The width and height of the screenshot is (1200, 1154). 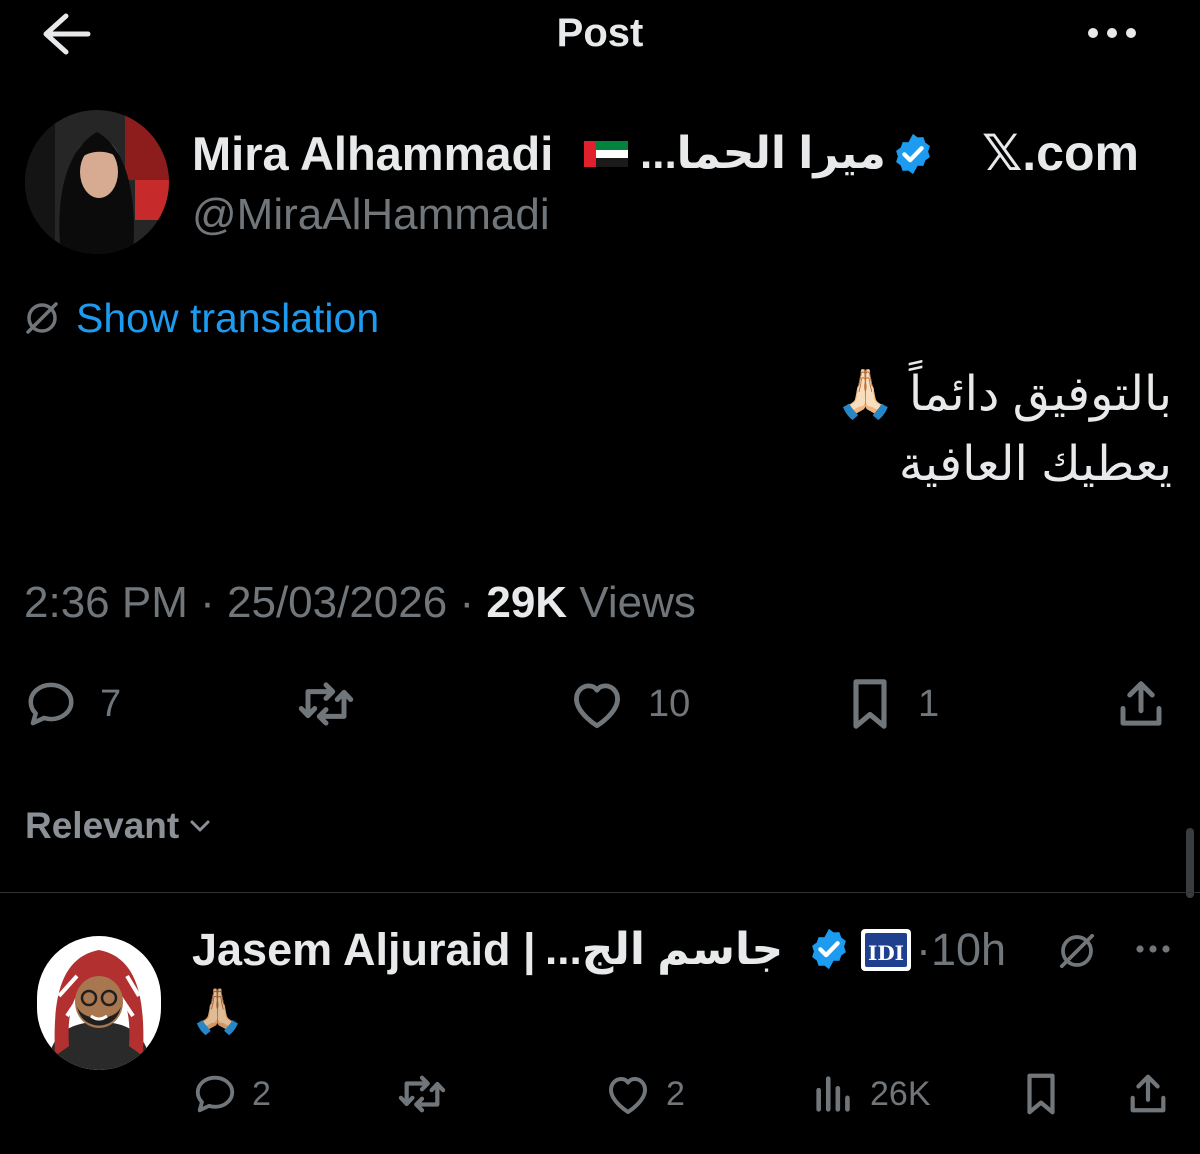 I want to click on repost-button, so click(x=326, y=704).